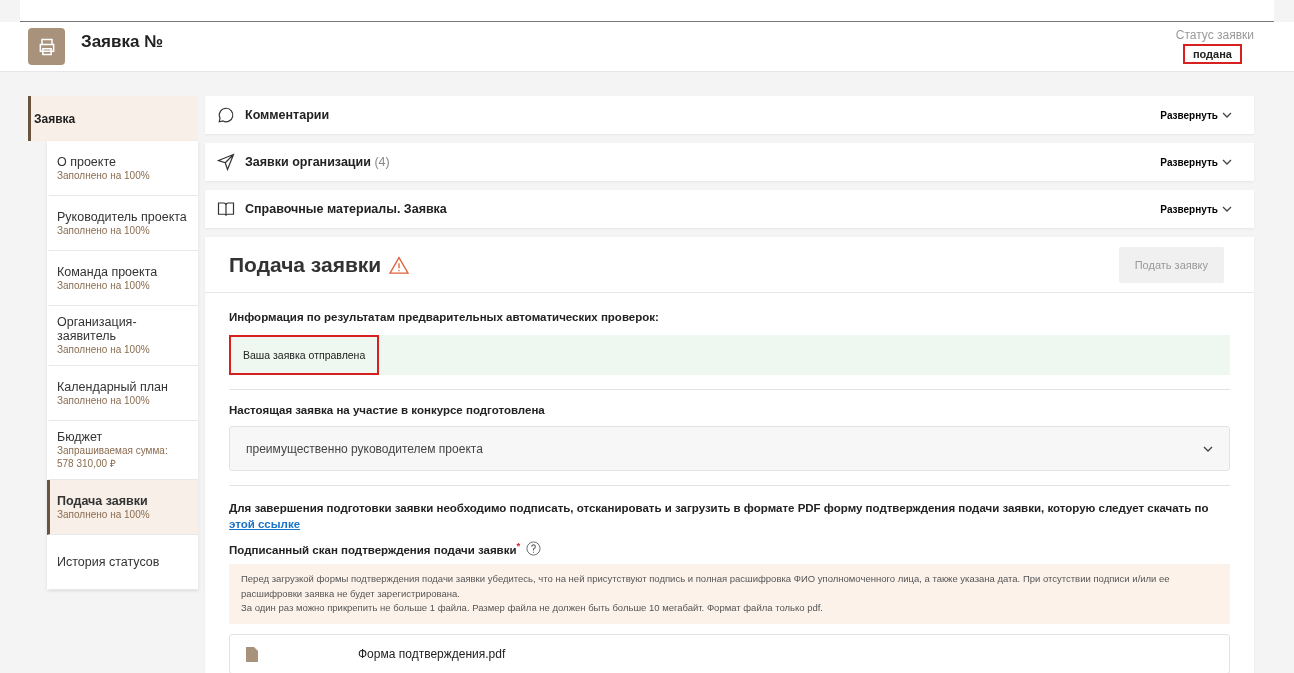 The width and height of the screenshot is (1294, 673). Describe the element at coordinates (387, 410) in the screenshot. I see `prepared-label: Настоящая заявка на участие в конкурсе подготовлена` at that location.